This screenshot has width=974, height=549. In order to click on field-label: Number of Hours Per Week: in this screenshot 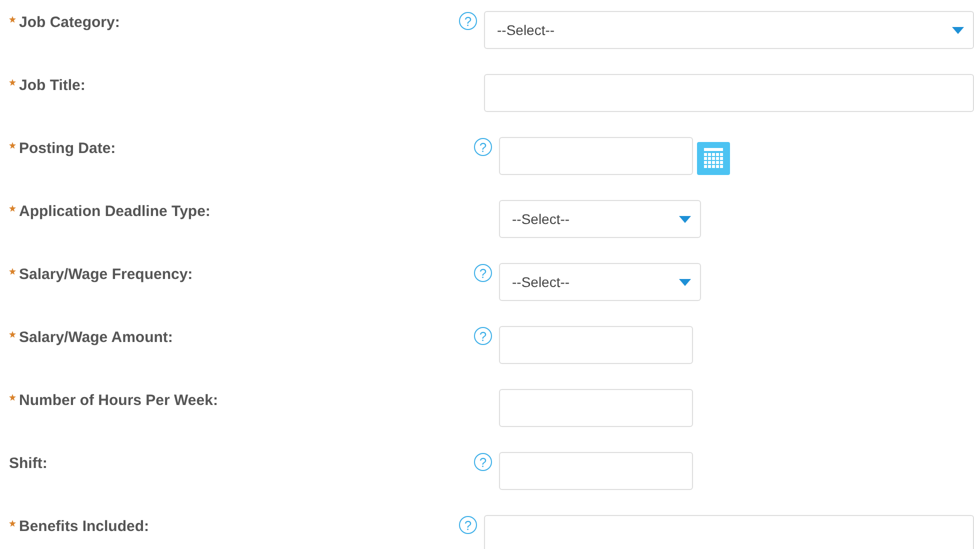, I will do `click(118, 400)`.